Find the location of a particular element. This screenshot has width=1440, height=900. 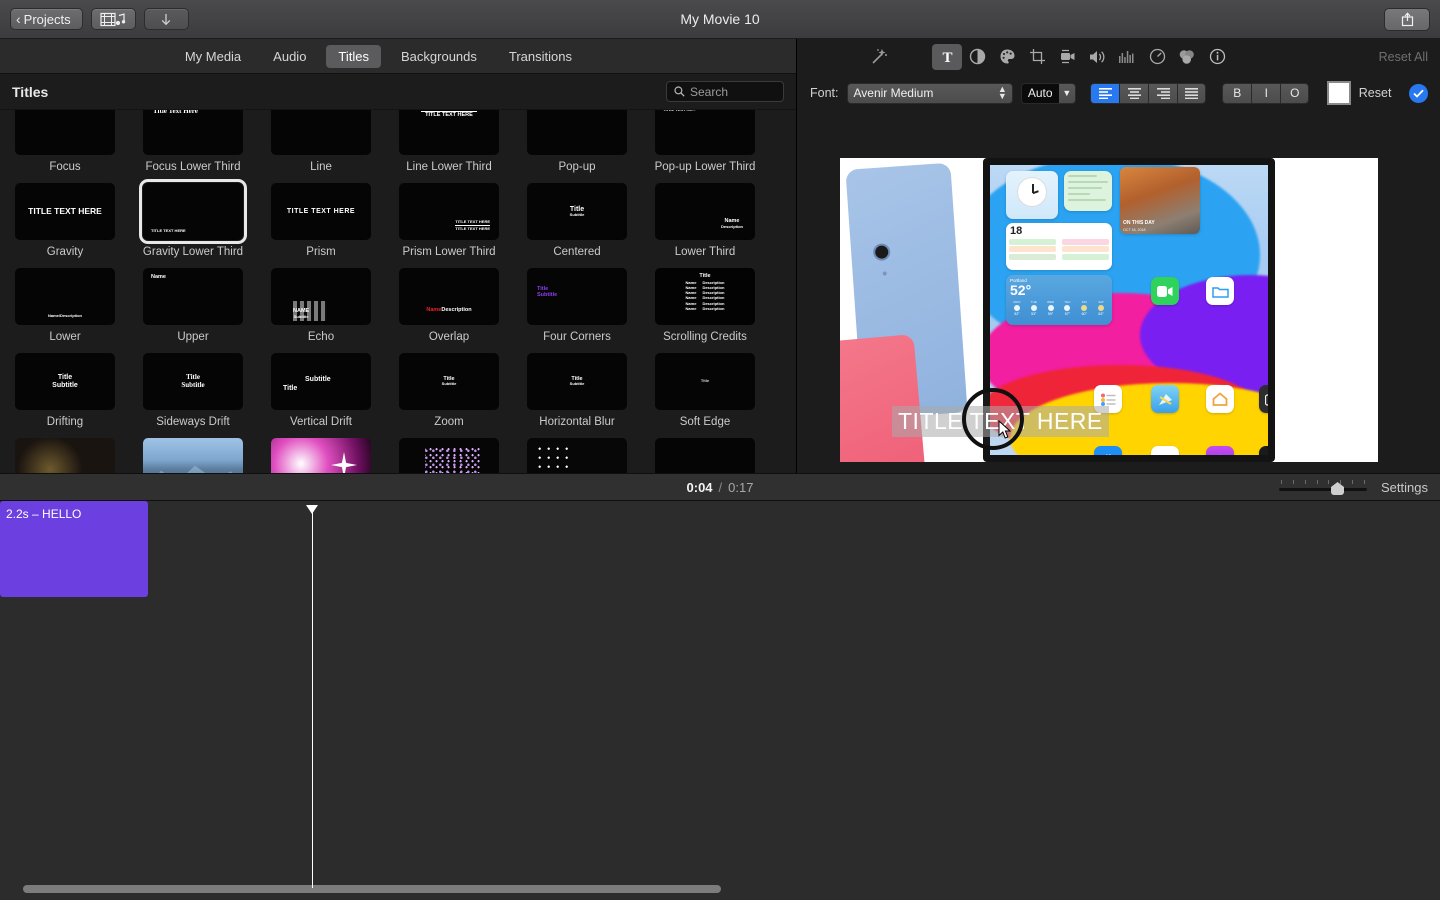

download-button is located at coordinates (166, 19).